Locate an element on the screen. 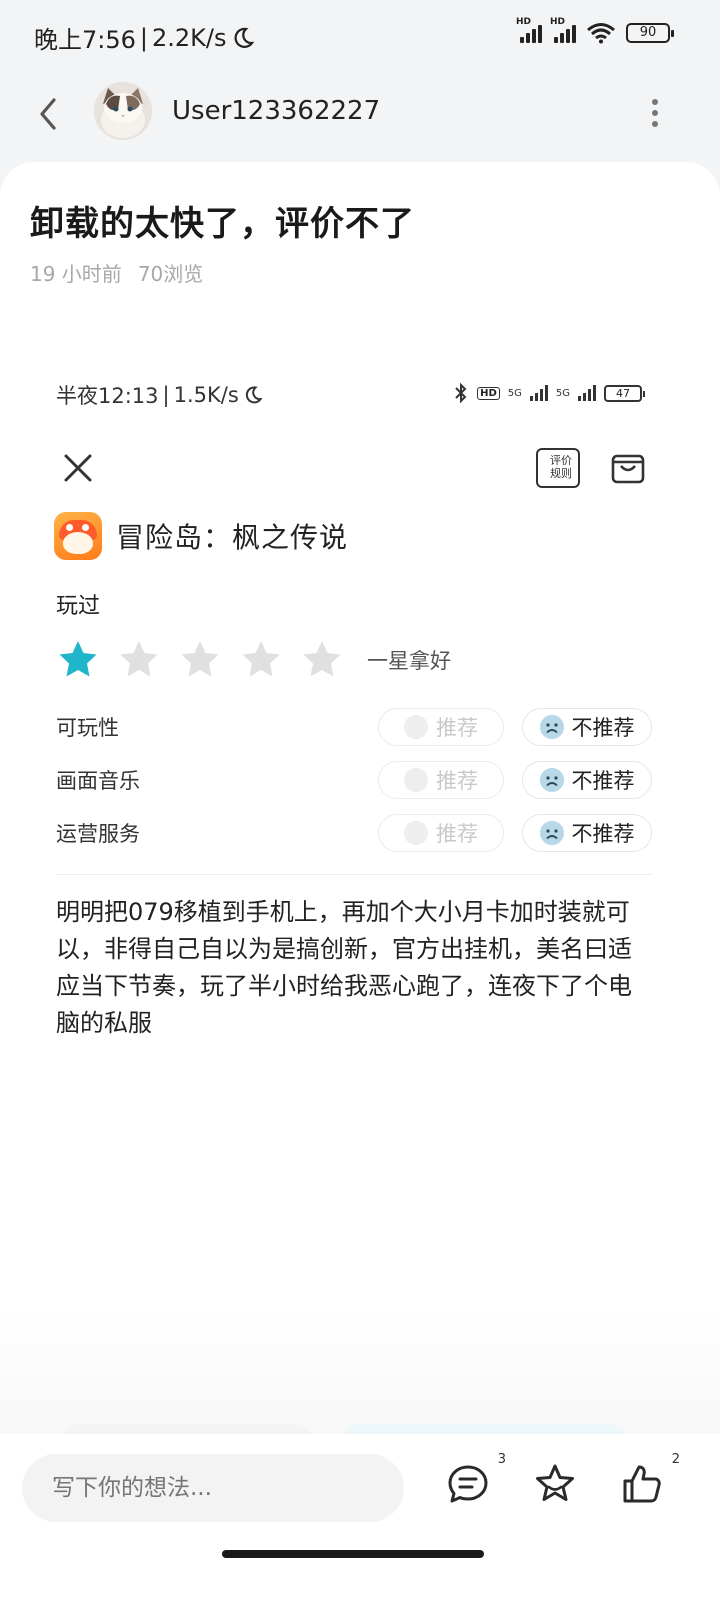  status-left: 晚上7:56 | 2.2K/s is located at coordinates (144, 37).